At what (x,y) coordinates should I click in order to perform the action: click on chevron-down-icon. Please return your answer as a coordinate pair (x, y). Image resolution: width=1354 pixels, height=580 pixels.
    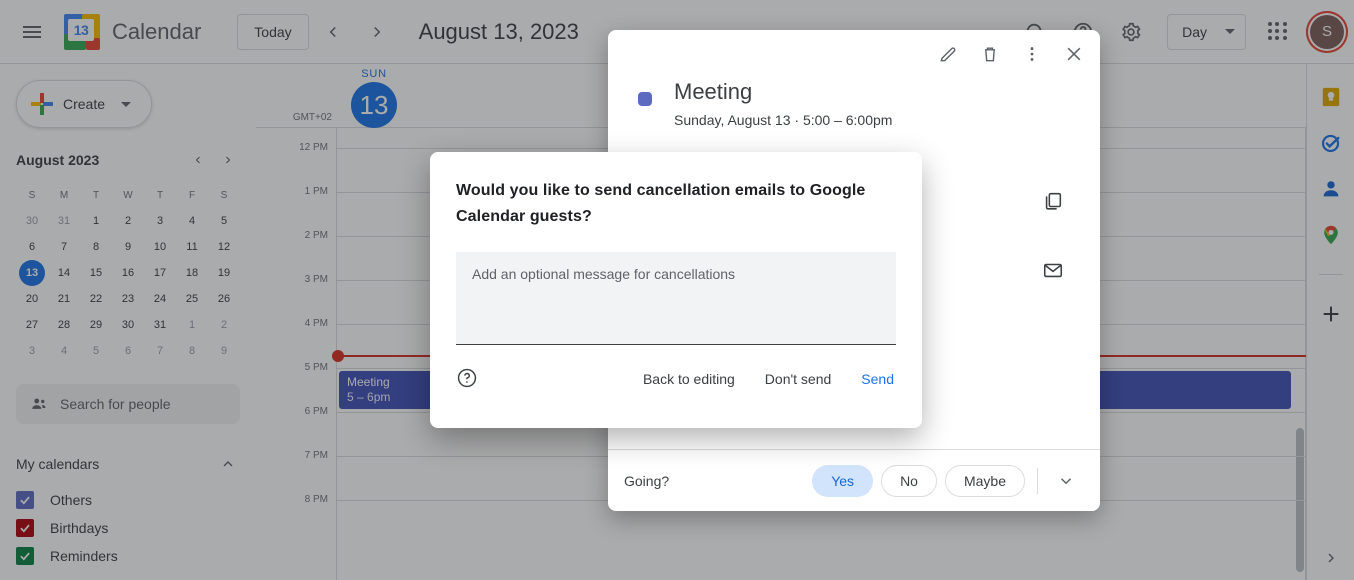
    Looking at the image, I should click on (1066, 481).